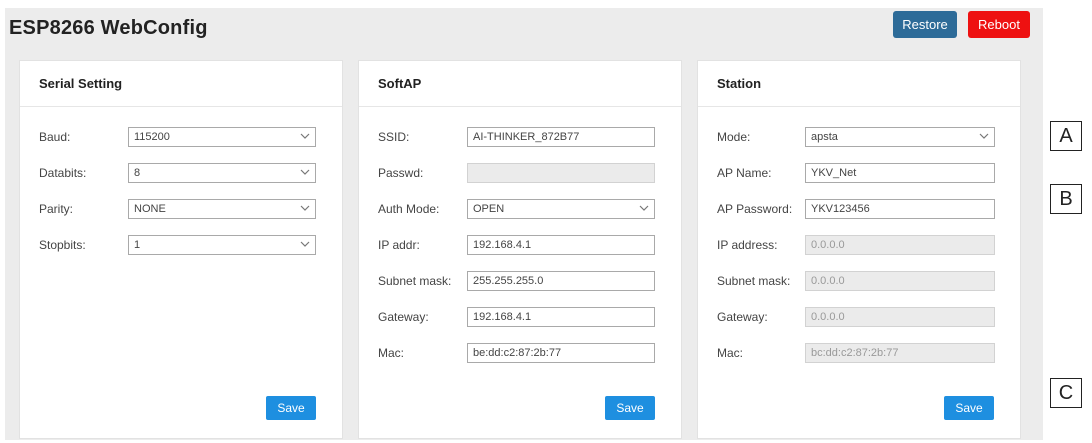 This screenshot has height=443, width=1092. Describe the element at coordinates (900, 209) in the screenshot. I see `ap-password-input: YKV123456` at that location.